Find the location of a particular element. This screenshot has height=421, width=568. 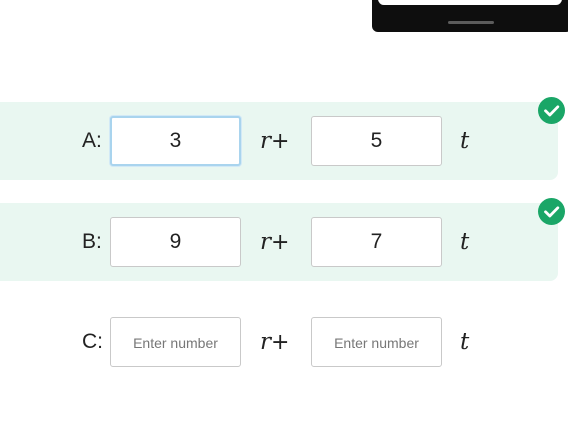

row-label: A: is located at coordinates (92, 140).